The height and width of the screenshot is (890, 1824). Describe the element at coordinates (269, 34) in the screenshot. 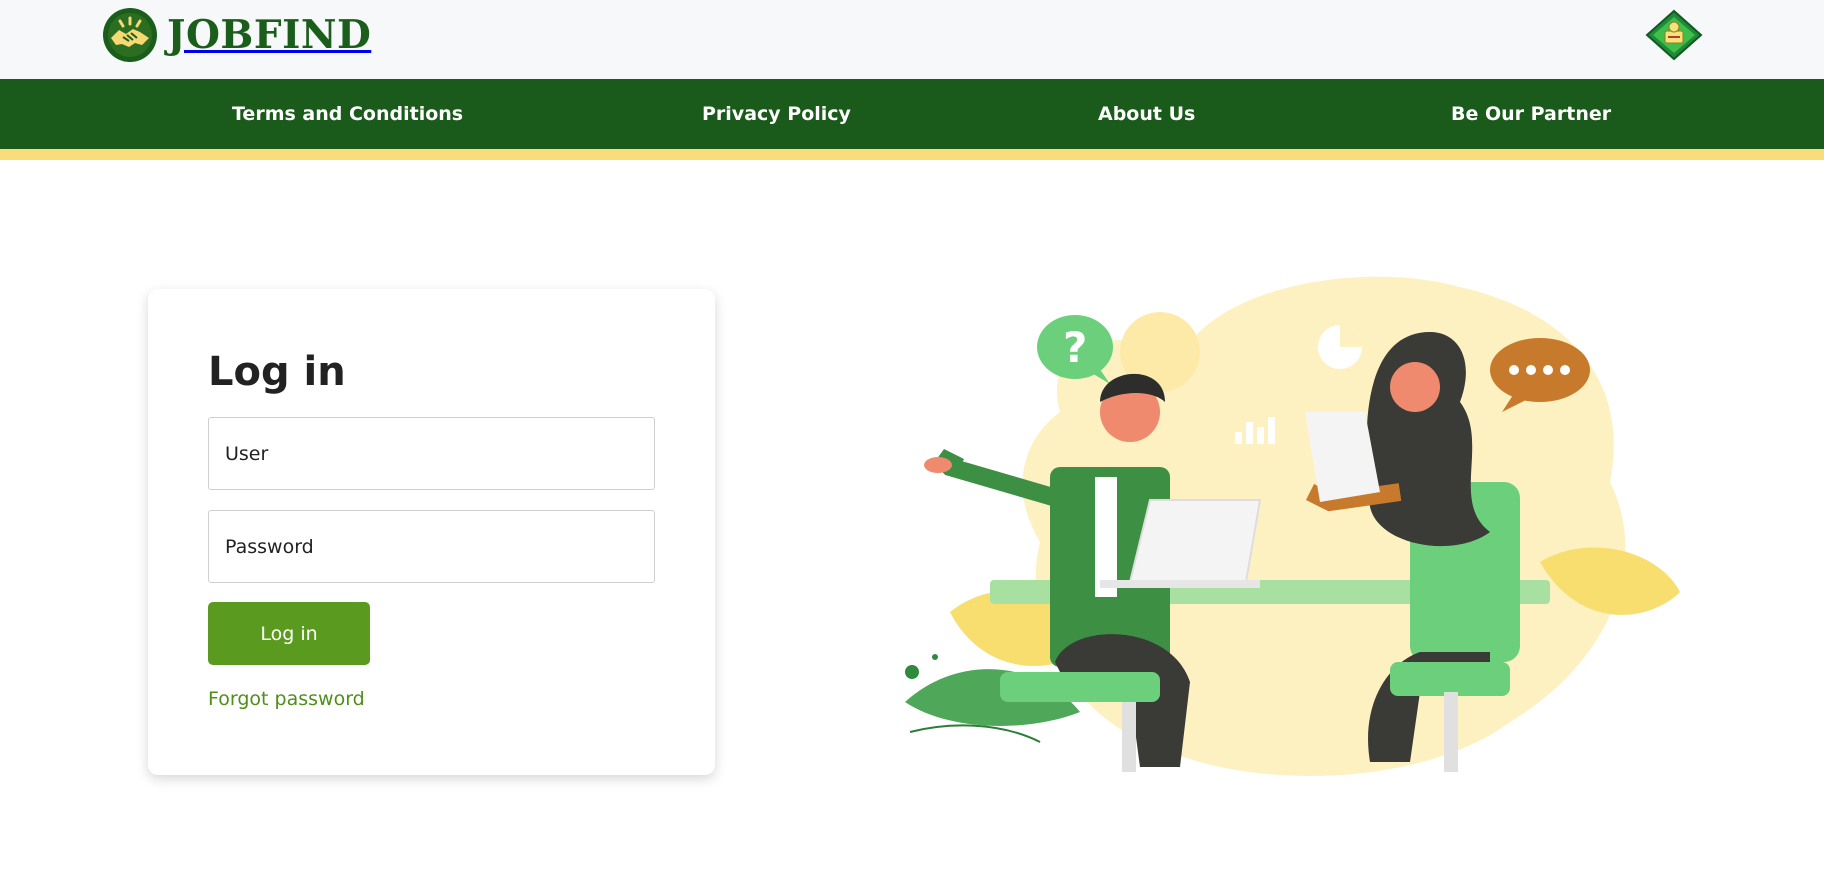

I see `brand-name: JOBFIND` at that location.